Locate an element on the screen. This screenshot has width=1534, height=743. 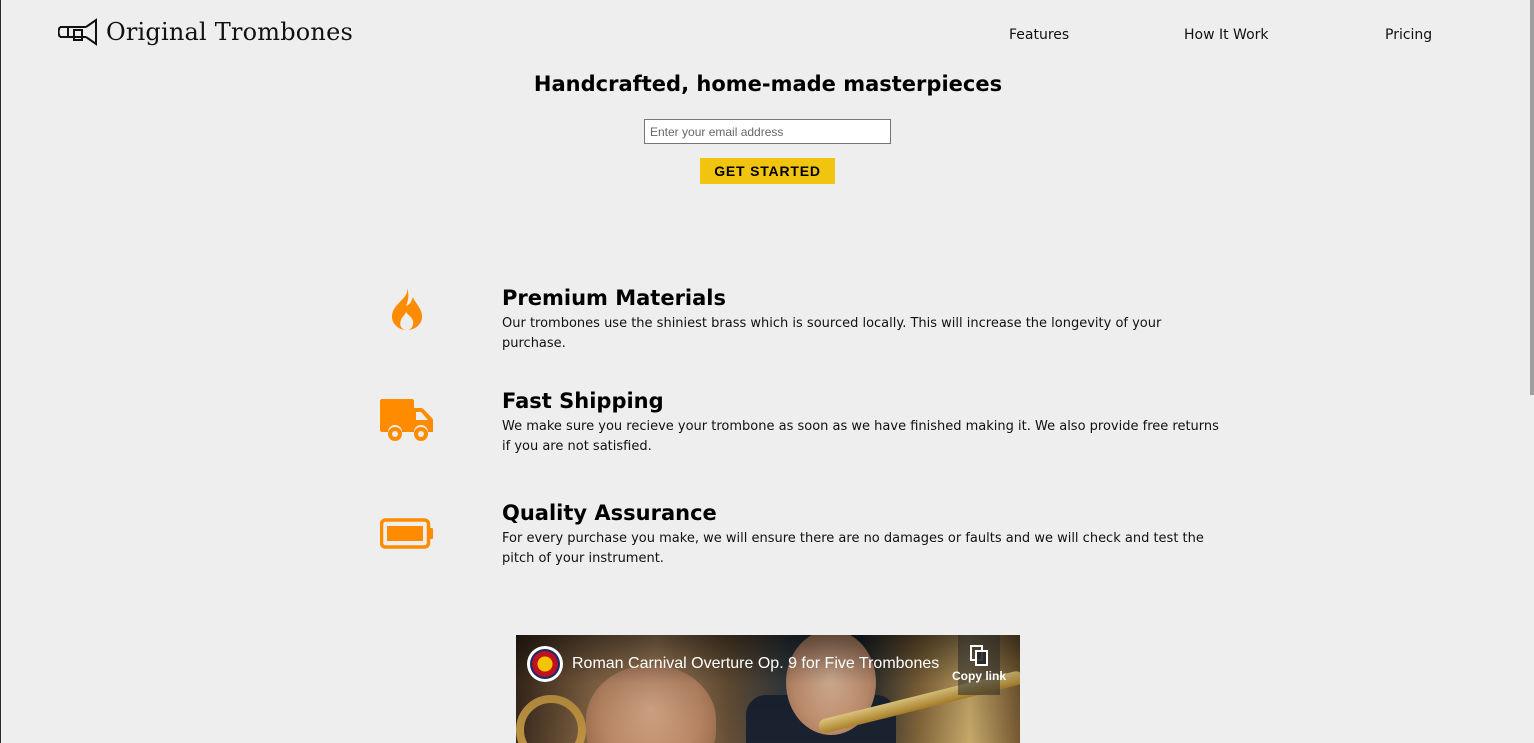
trombone-icon is located at coordinates (77, 32).